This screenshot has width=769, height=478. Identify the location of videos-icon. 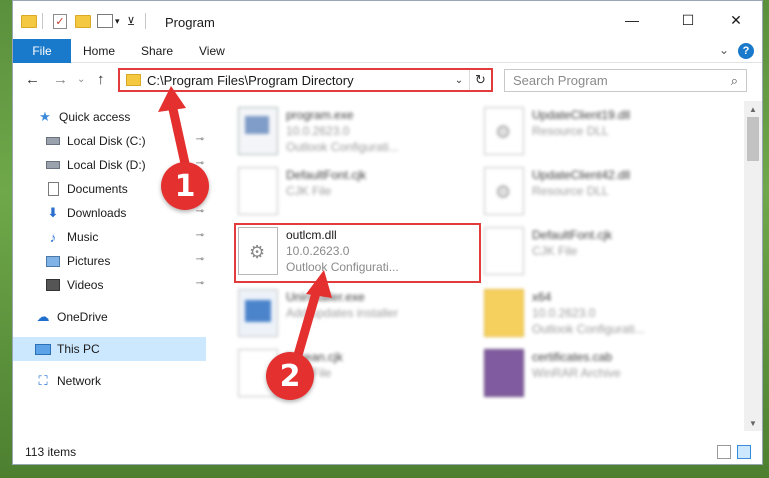
(53, 285).